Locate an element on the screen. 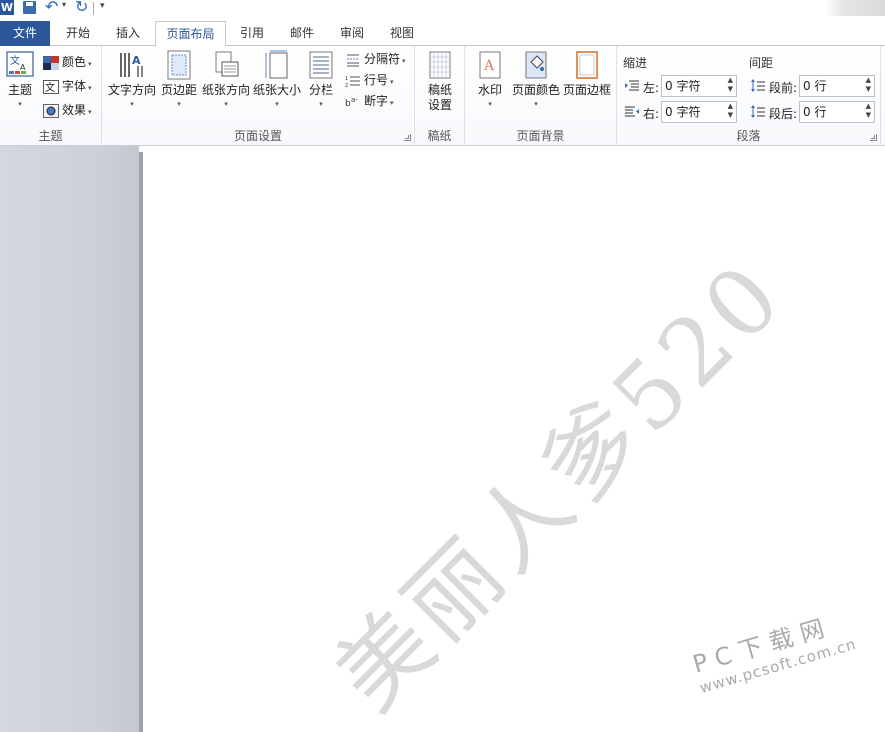 The image size is (885, 732). svg-text: a- is located at coordinates (354, 100).